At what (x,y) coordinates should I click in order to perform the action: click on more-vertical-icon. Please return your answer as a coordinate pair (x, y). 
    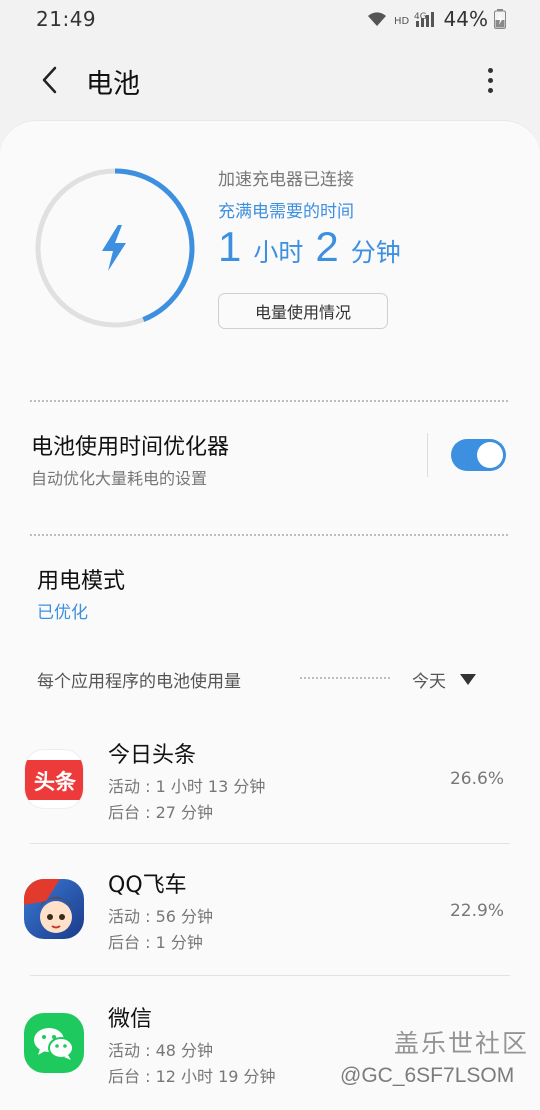
    Looking at the image, I should click on (490, 70).